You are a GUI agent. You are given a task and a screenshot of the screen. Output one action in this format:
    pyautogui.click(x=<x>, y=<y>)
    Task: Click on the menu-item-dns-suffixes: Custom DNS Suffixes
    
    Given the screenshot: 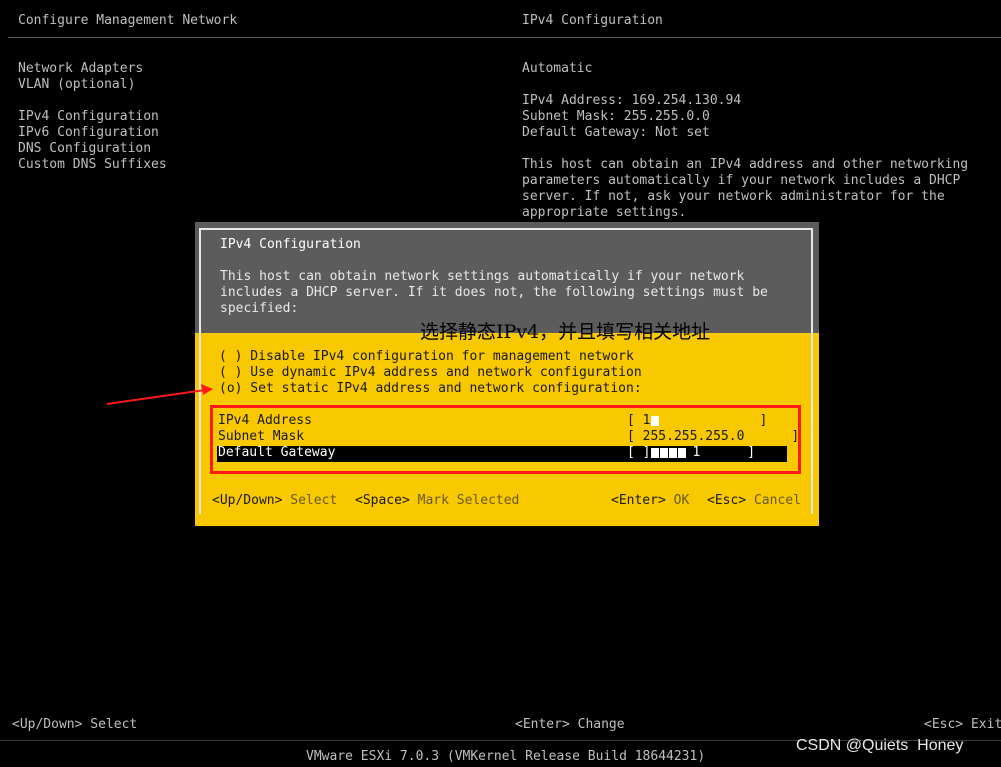 What is the action you would take?
    pyautogui.click(x=92, y=165)
    